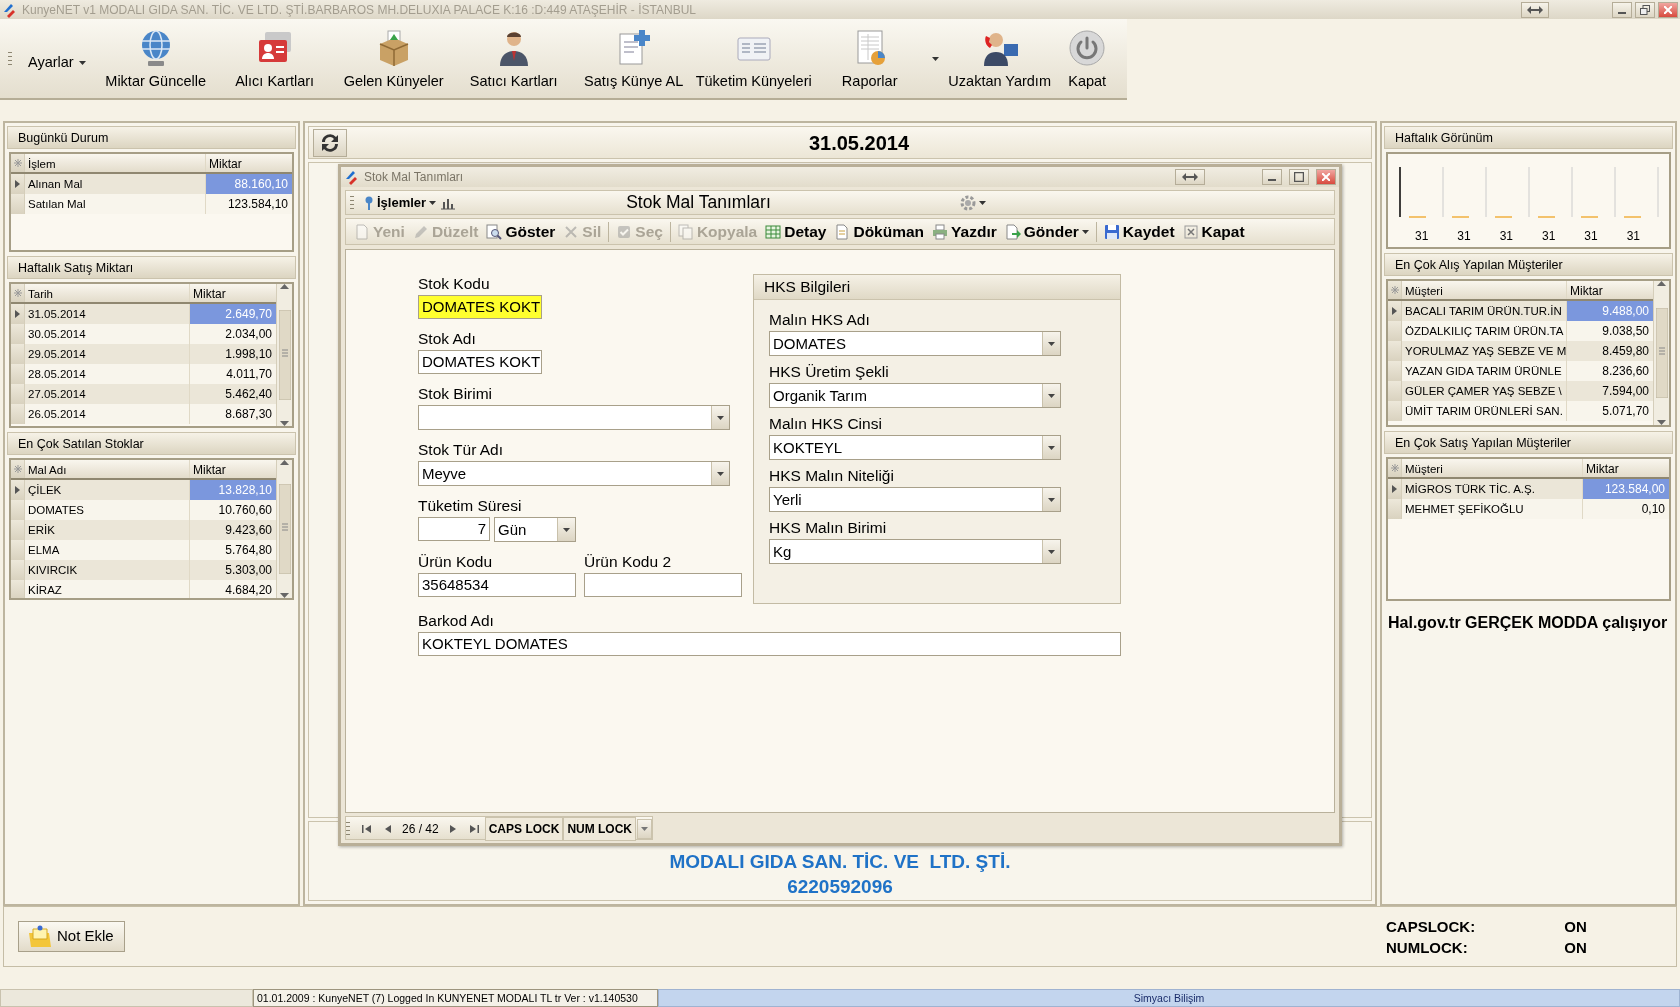  I want to click on table-row: Satılan Mal 123.584,10, so click(151, 204).